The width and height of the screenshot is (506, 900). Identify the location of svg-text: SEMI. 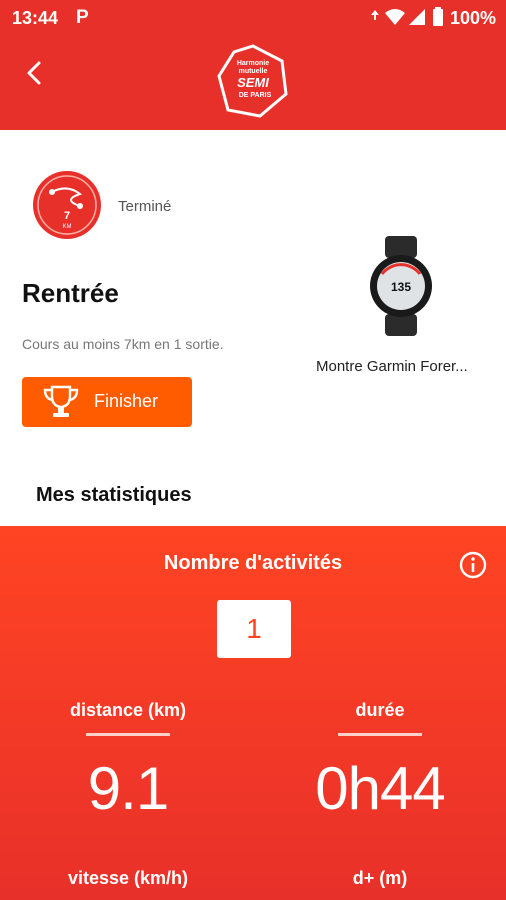
(253, 82).